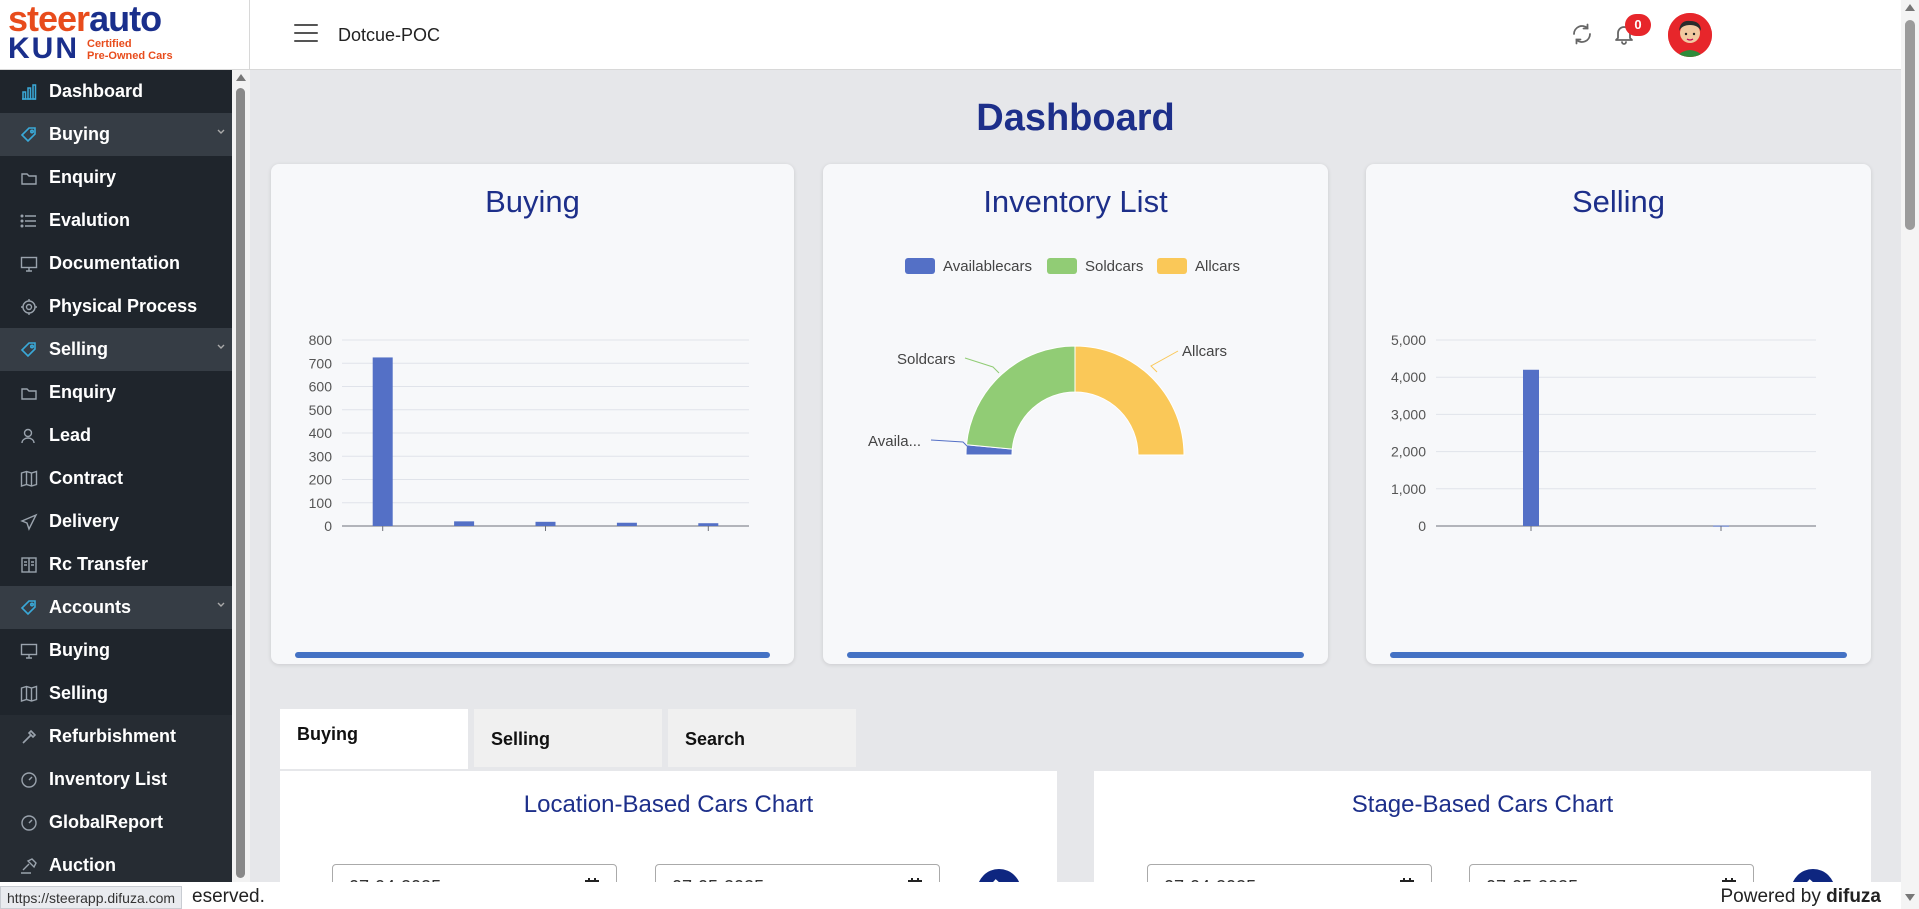  I want to click on sidebar-item-physical-process: Physical Process, so click(116, 306).